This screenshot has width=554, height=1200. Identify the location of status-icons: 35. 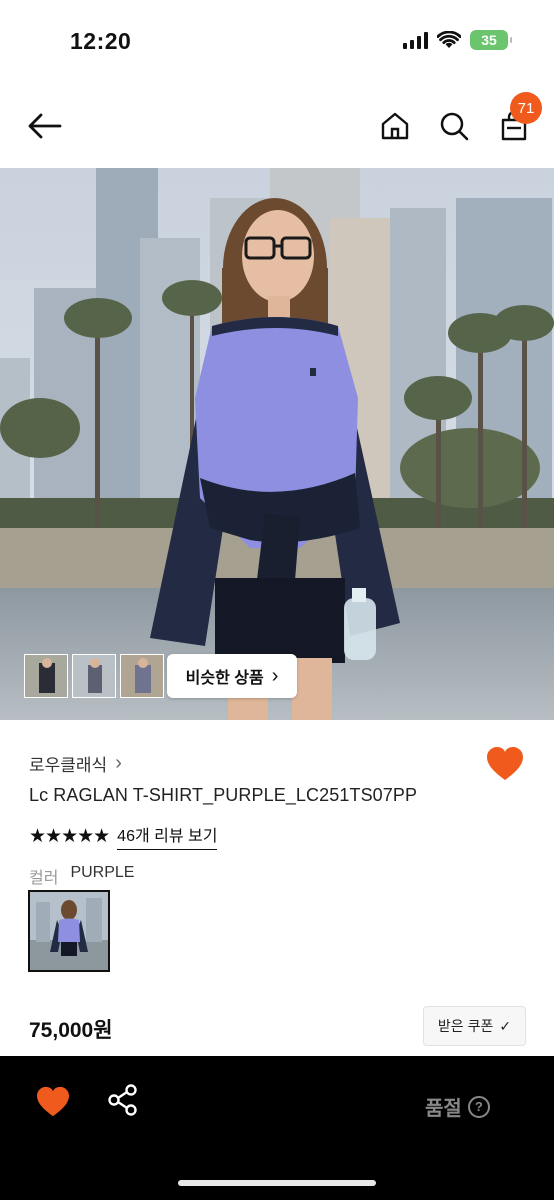
(457, 40).